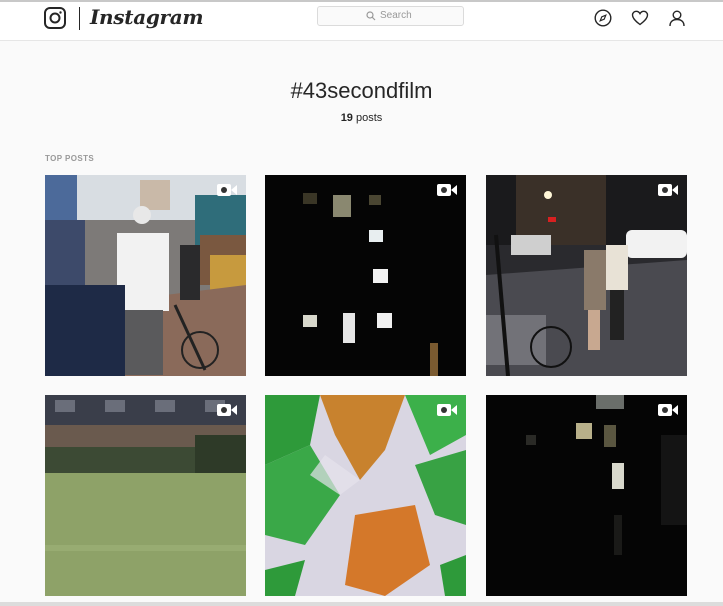 The width and height of the screenshot is (723, 606). Describe the element at coordinates (346, 118) in the screenshot. I see `post-count-number: 19` at that location.